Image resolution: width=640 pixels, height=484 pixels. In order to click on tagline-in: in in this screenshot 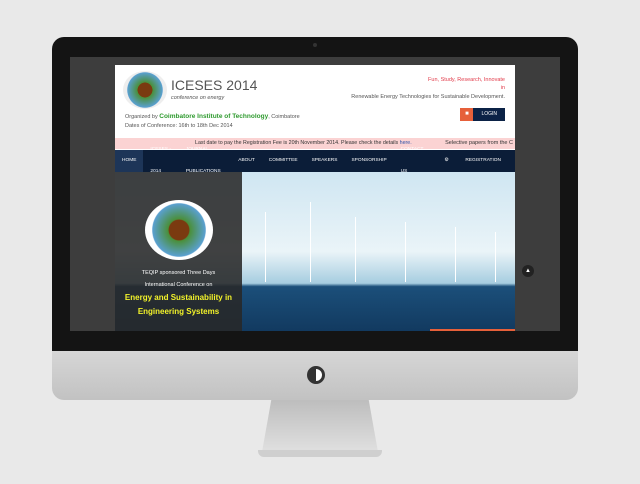, I will do `click(502, 88)`.